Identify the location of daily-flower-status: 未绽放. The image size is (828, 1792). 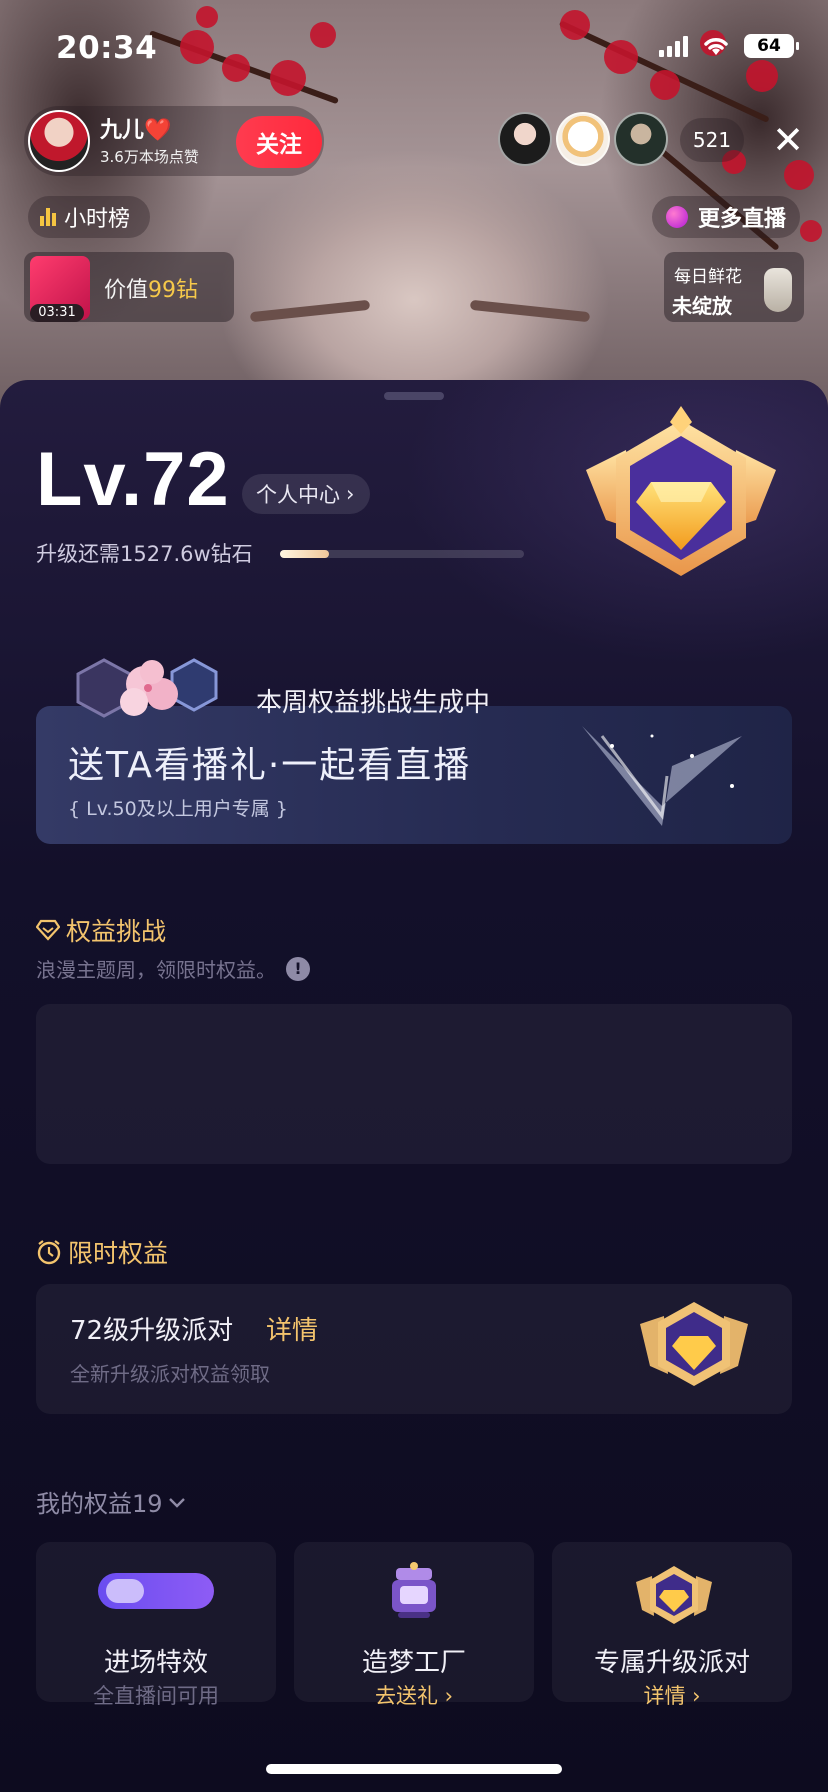
(702, 306).